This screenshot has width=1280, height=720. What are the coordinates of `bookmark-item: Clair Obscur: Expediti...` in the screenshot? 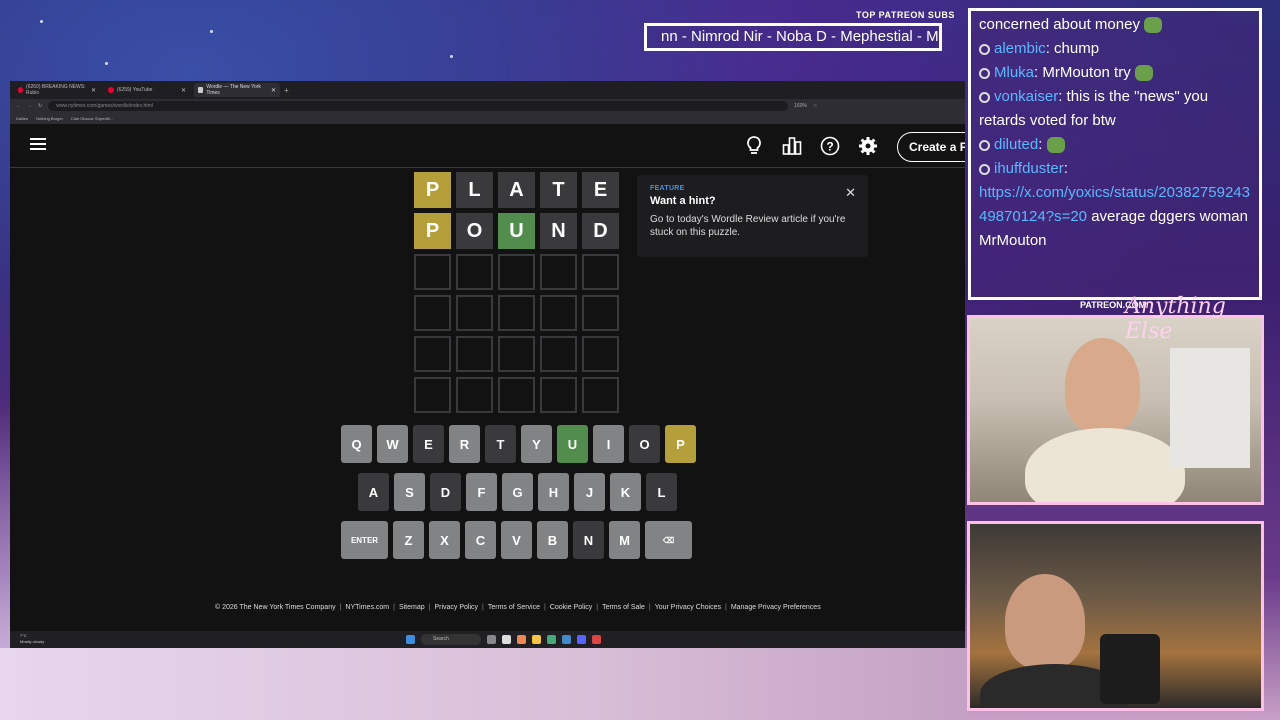 It's located at (92, 118).